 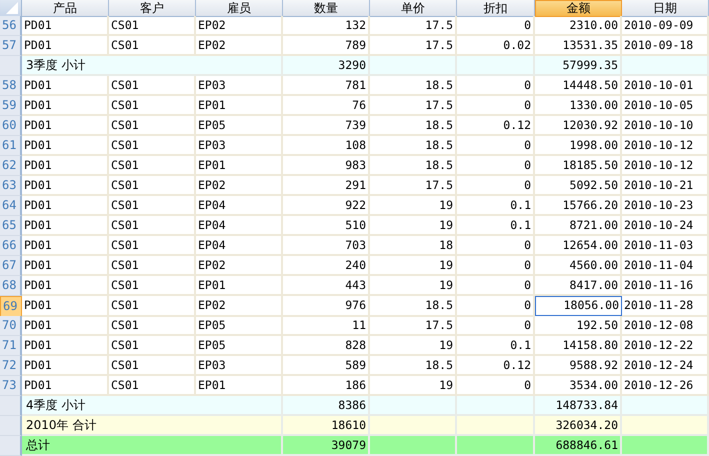 What do you see at coordinates (11, 266) in the screenshot?
I see `row-number: 67` at bounding box center [11, 266].